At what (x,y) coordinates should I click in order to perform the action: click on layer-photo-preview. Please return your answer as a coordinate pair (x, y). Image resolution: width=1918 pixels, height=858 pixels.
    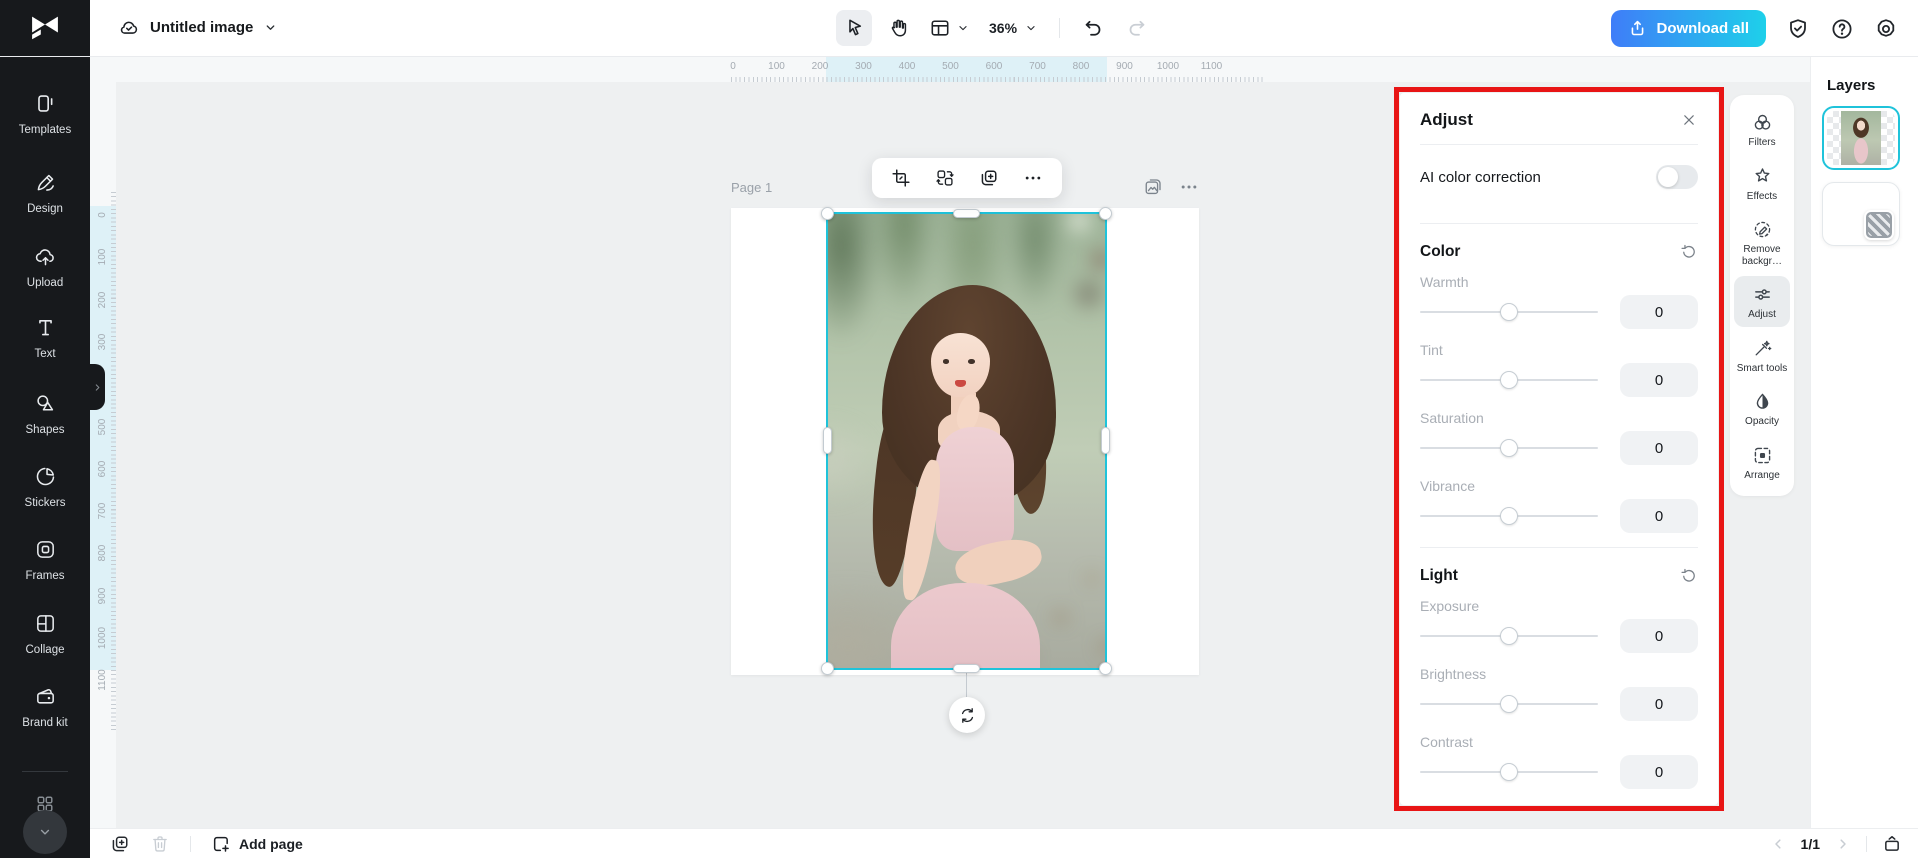
    Looking at the image, I should click on (1861, 138).